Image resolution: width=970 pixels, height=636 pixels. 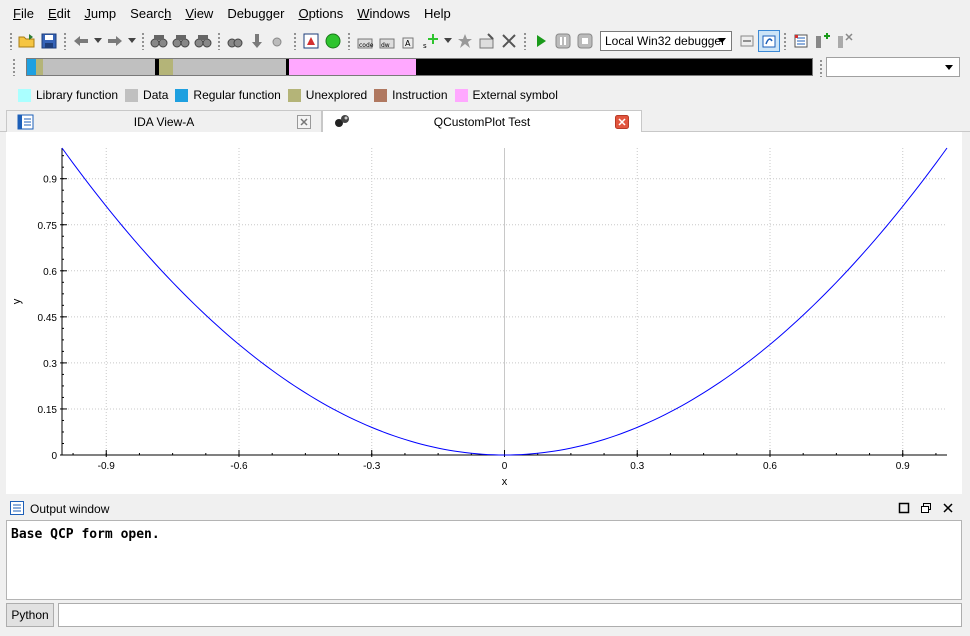 What do you see at coordinates (769, 41) in the screenshot?
I see `step-over-icon` at bounding box center [769, 41].